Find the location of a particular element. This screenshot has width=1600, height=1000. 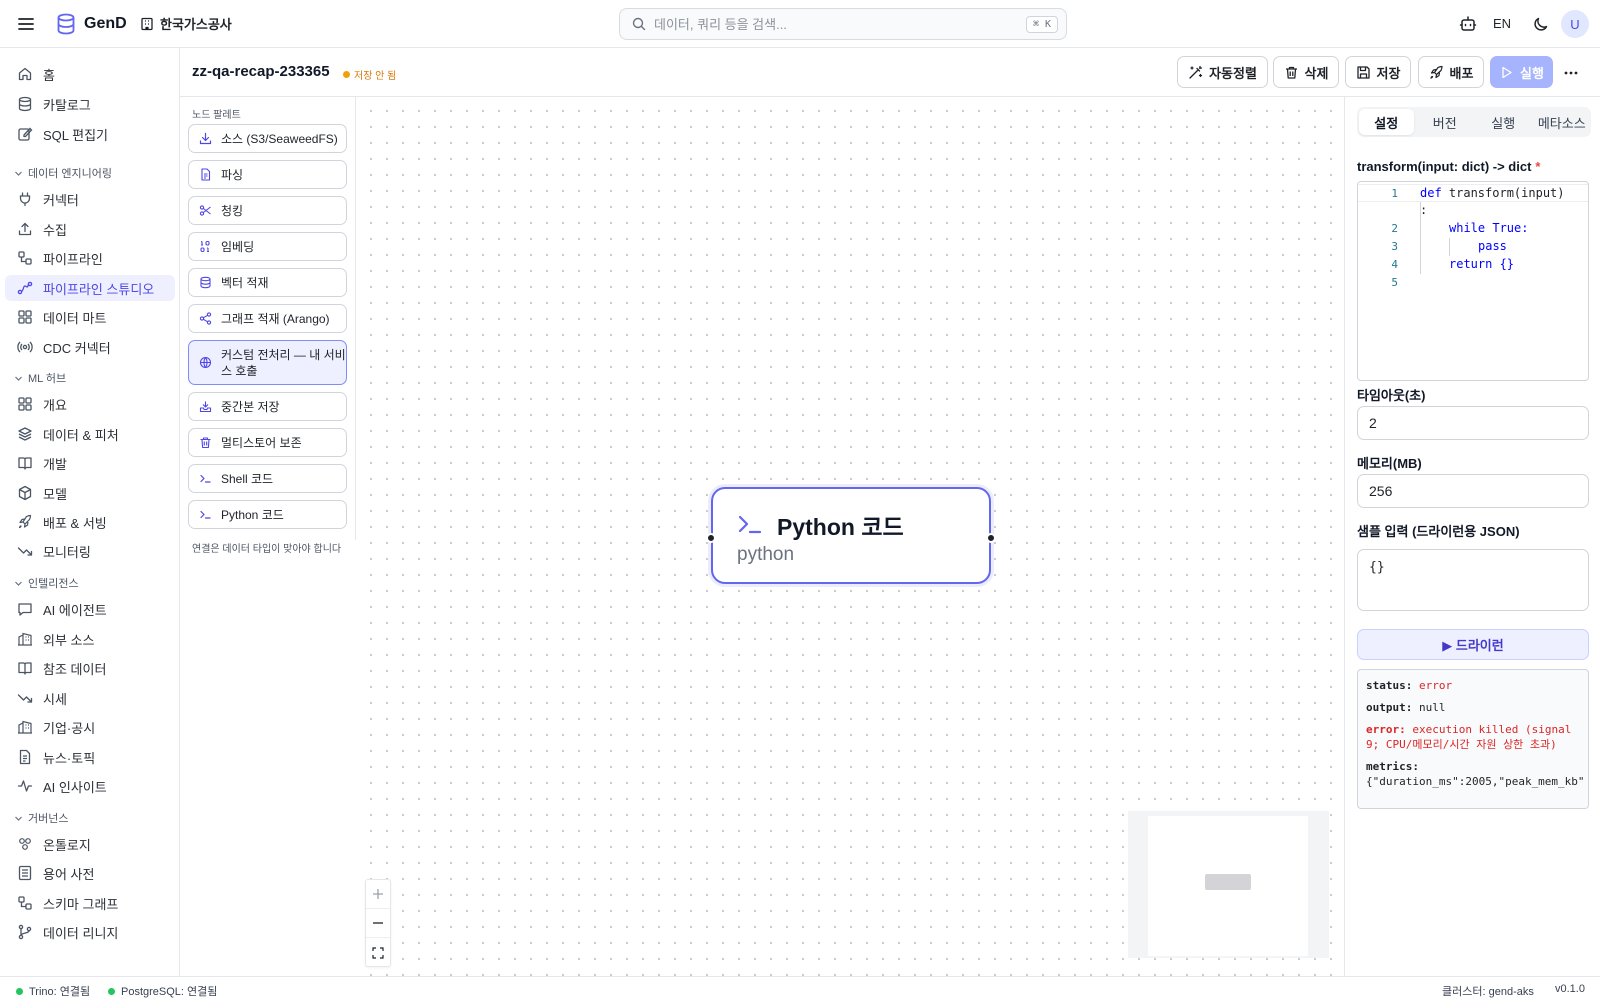

run-button: 실행 is located at coordinates (1521, 72).